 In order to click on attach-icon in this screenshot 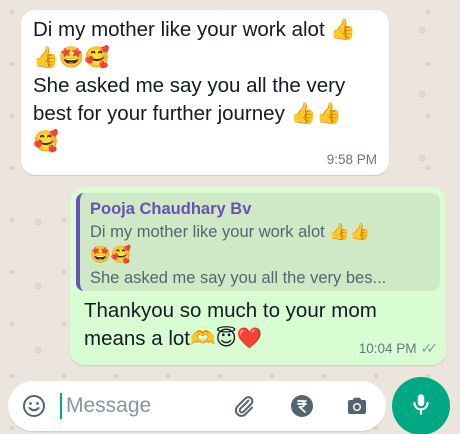, I will do `click(244, 406)`.